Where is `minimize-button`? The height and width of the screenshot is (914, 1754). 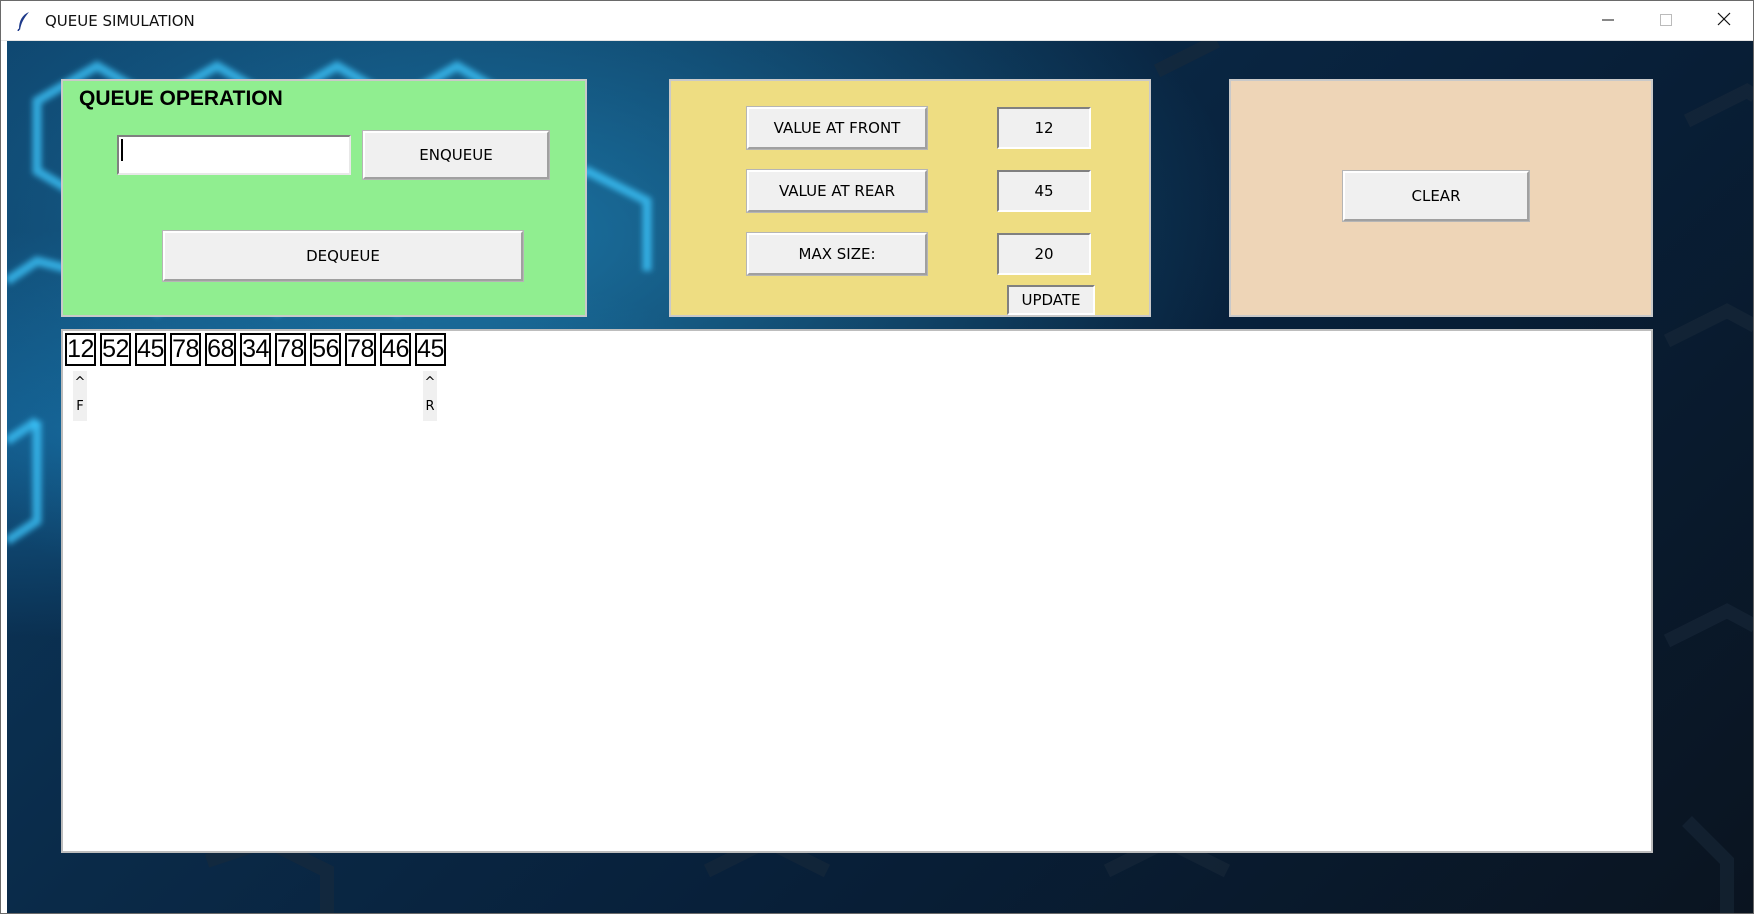 minimize-button is located at coordinates (1608, 21).